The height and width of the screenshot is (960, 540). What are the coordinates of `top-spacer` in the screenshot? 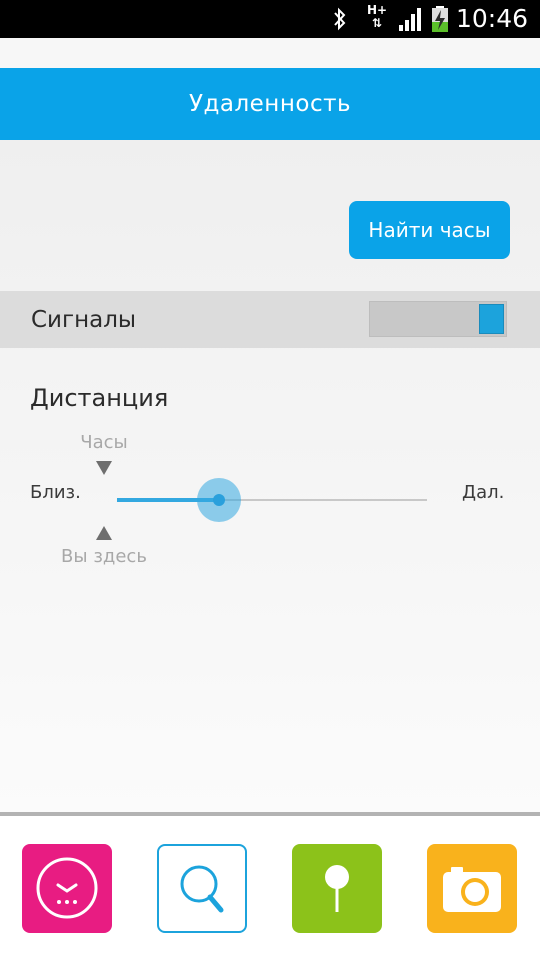 It's located at (270, 53).